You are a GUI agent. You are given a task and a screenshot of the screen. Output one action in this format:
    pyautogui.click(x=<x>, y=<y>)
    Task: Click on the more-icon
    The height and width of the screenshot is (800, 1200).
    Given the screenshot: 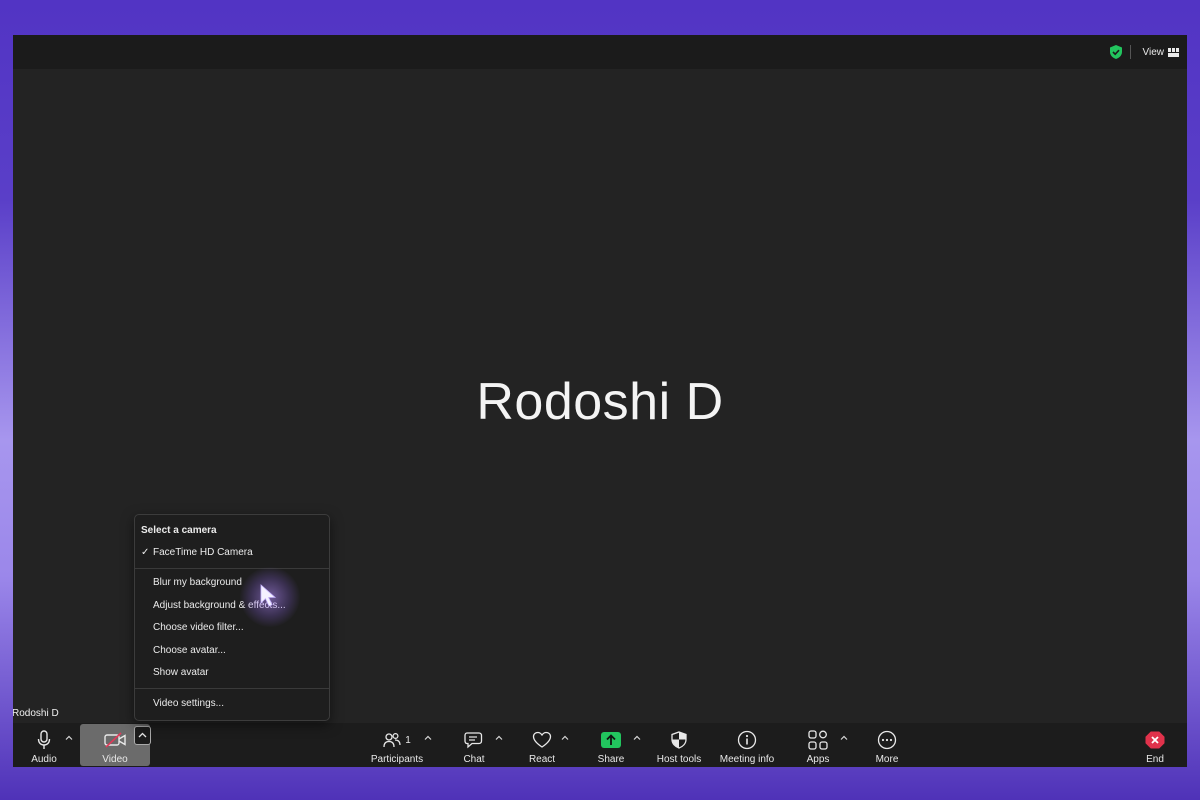 What is the action you would take?
    pyautogui.click(x=887, y=740)
    